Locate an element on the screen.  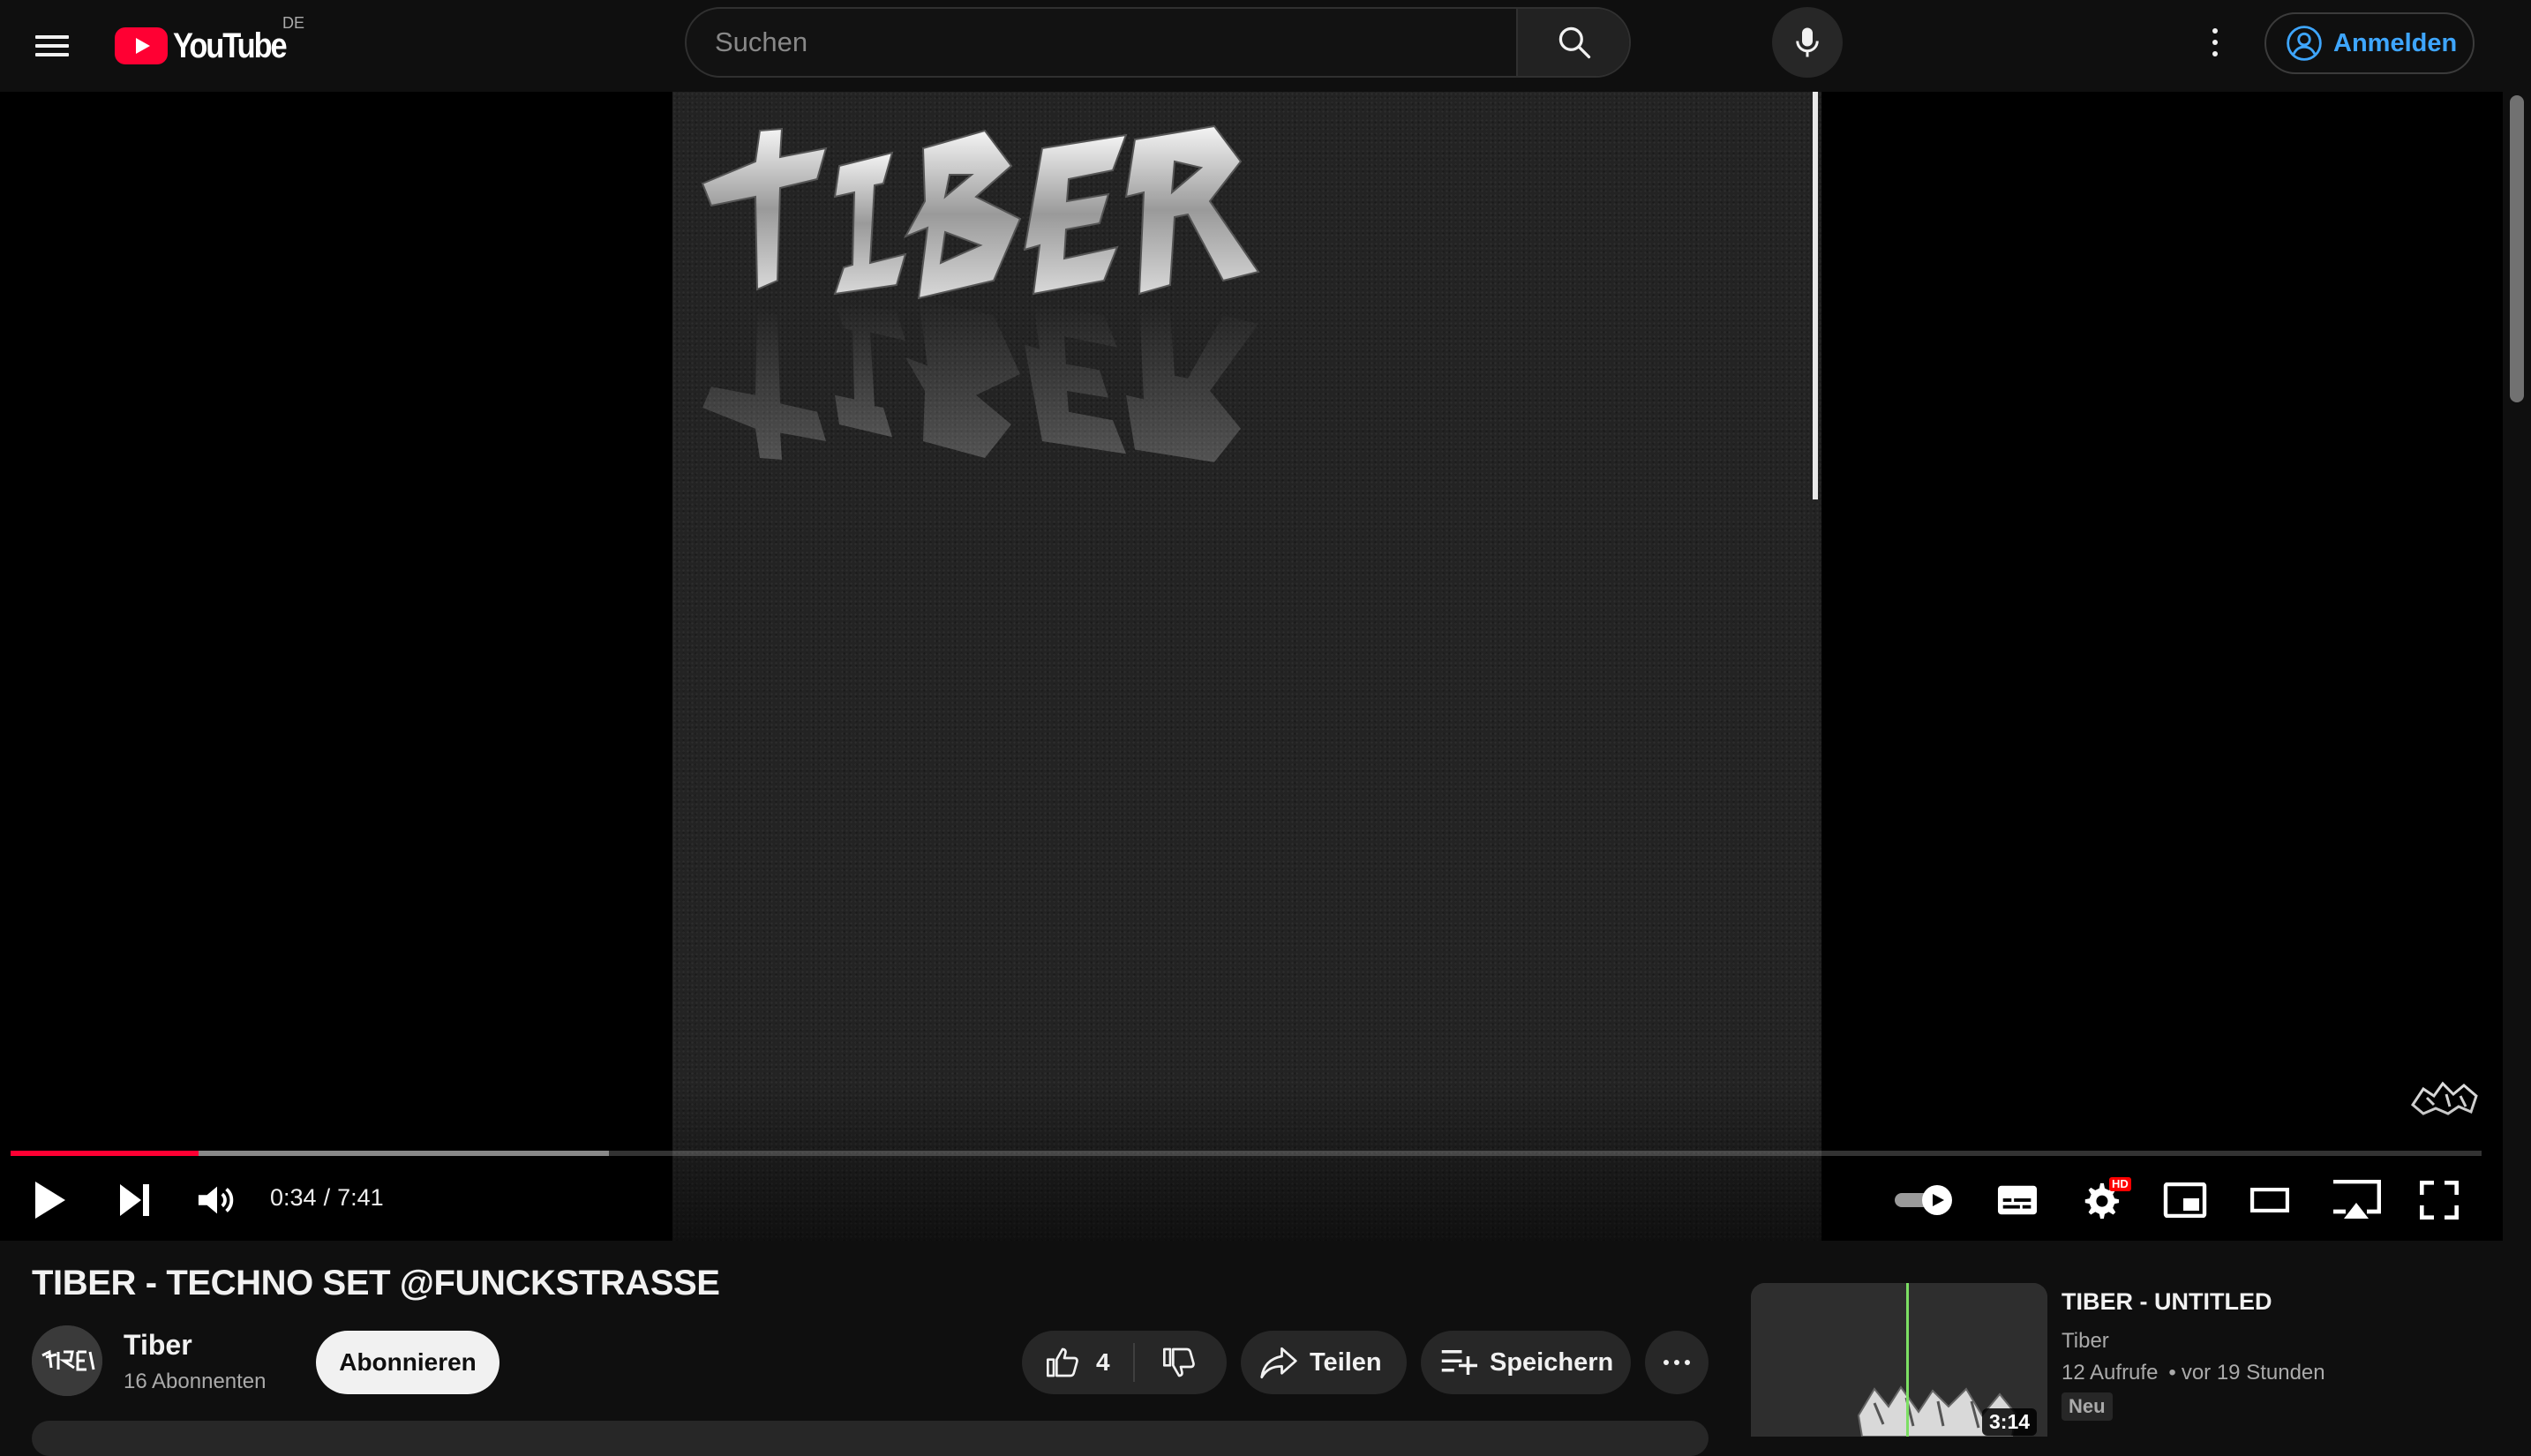
like-count: 4 is located at coordinates (1103, 1362).